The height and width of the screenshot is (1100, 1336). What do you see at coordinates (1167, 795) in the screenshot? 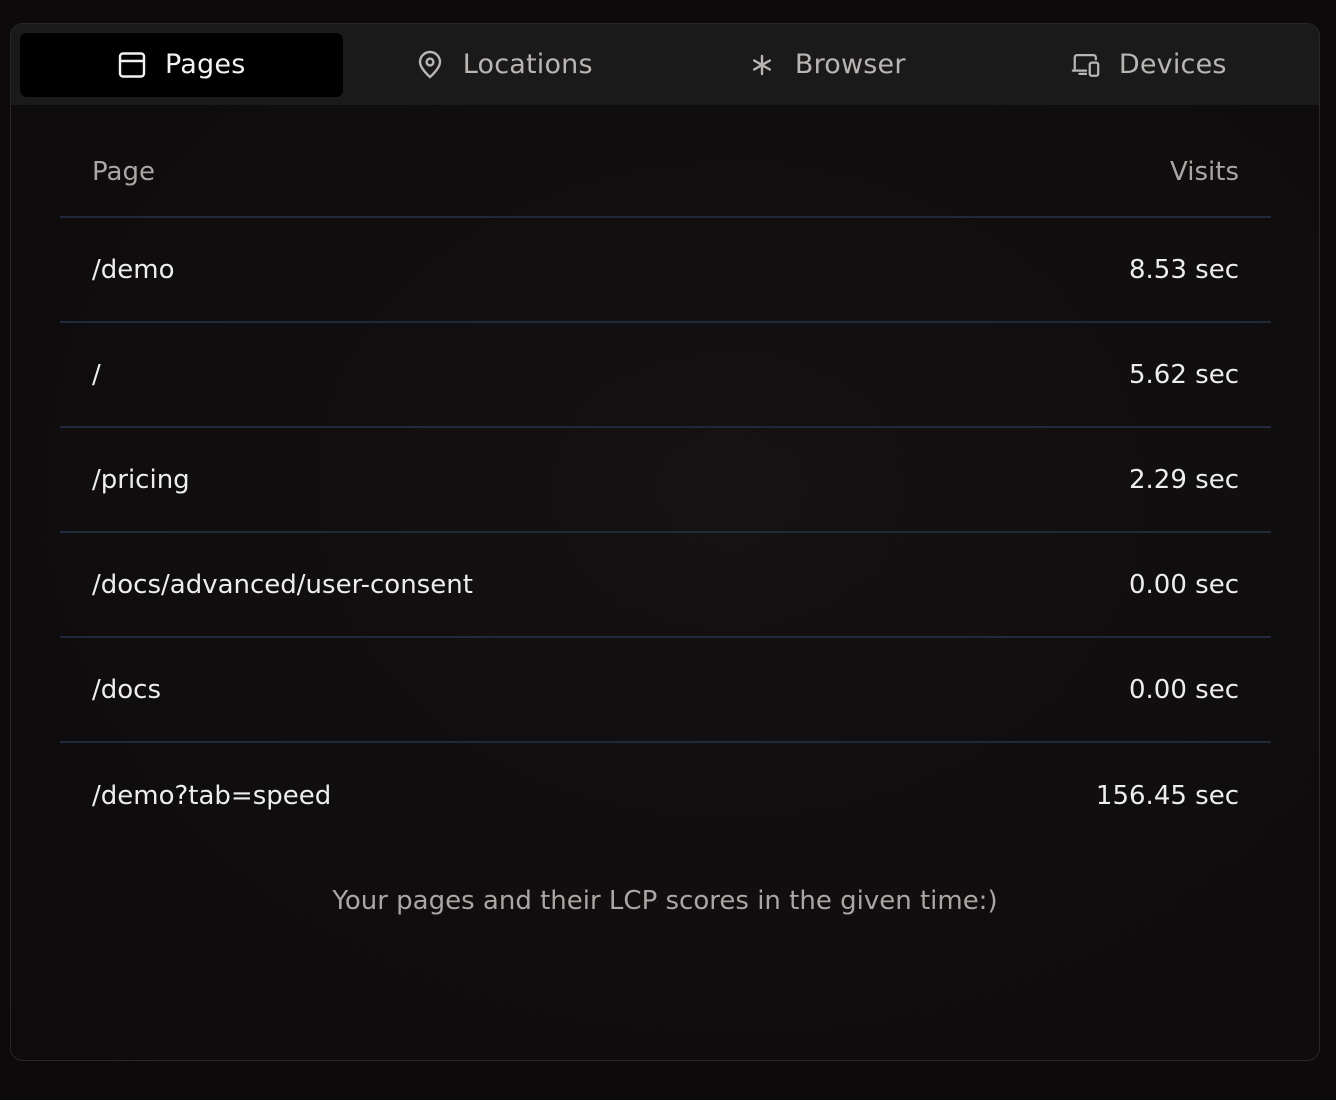
I see `lcp-value: 156.45 sec` at bounding box center [1167, 795].